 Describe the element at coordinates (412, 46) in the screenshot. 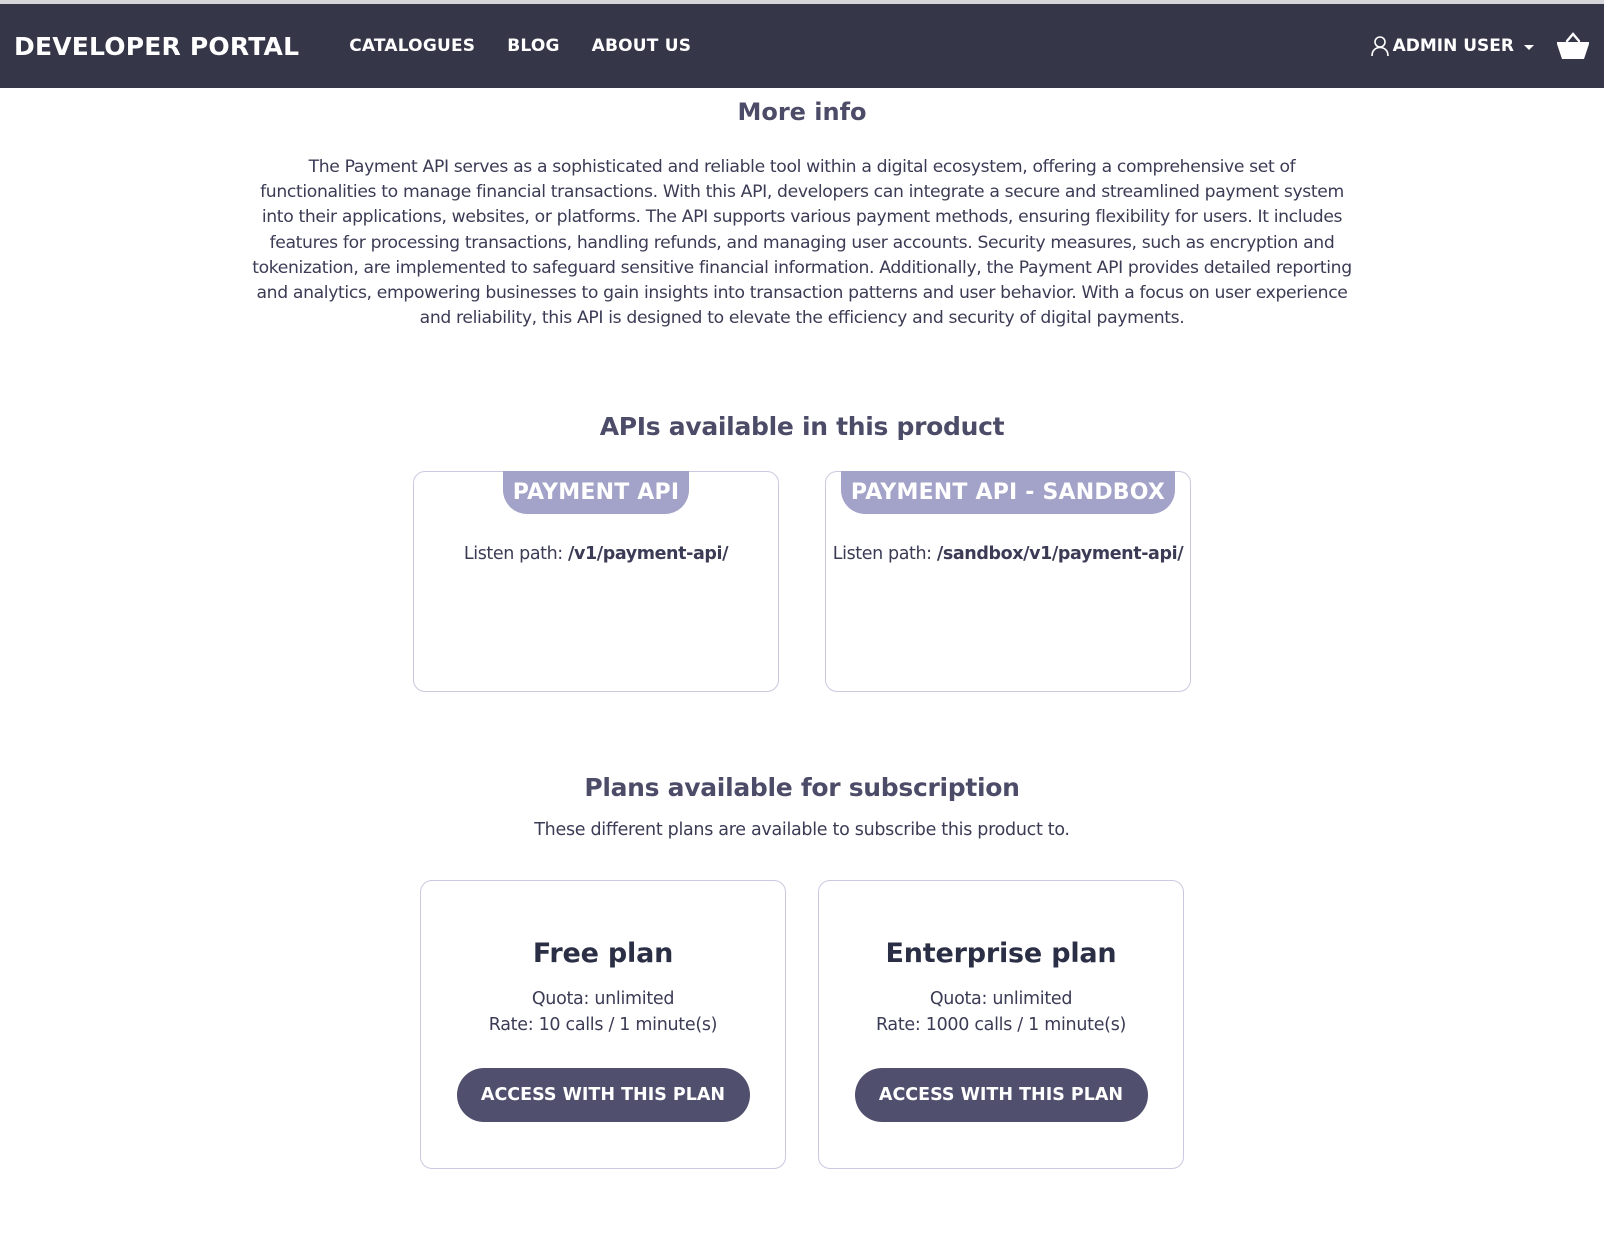

I see `nav-link-catalogues: CATALOGUES` at that location.